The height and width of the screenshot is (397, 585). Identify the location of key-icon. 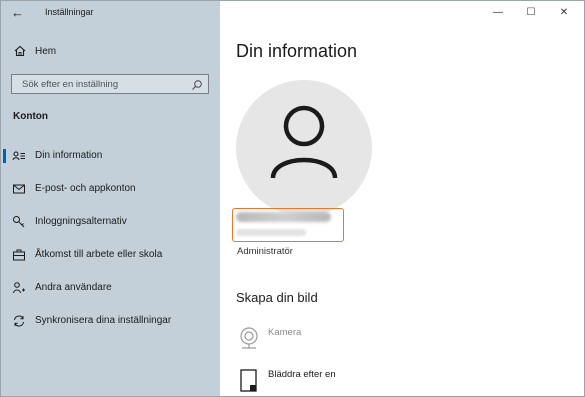
(19, 222).